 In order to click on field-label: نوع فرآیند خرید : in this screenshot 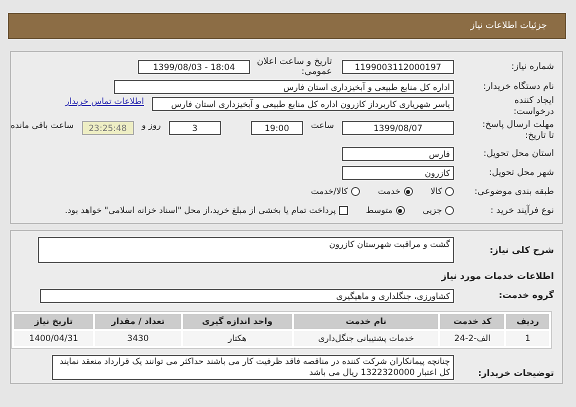, I will do `click(521, 211)`.